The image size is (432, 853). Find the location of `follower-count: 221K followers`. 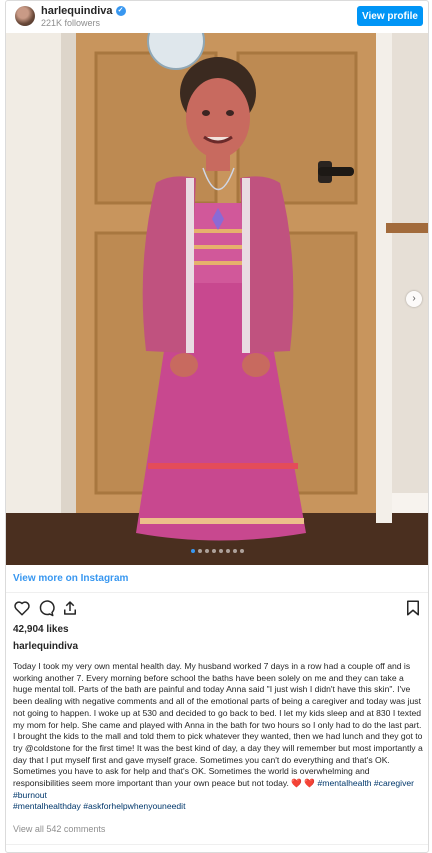

follower-count: 221K followers is located at coordinates (71, 23).